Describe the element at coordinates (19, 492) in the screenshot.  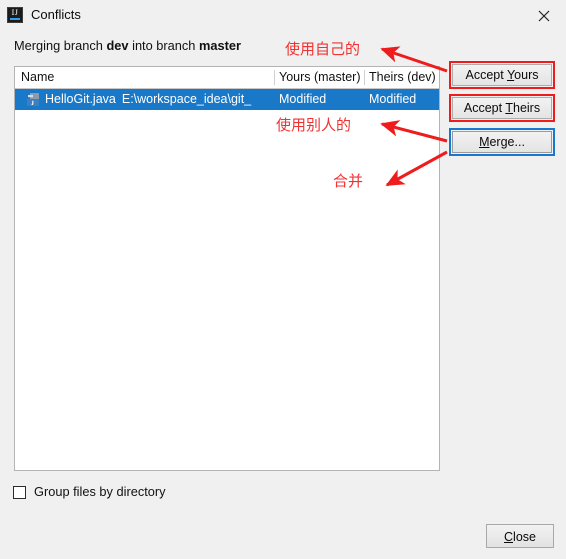
I see `group-files-by-directory-checkbox` at that location.